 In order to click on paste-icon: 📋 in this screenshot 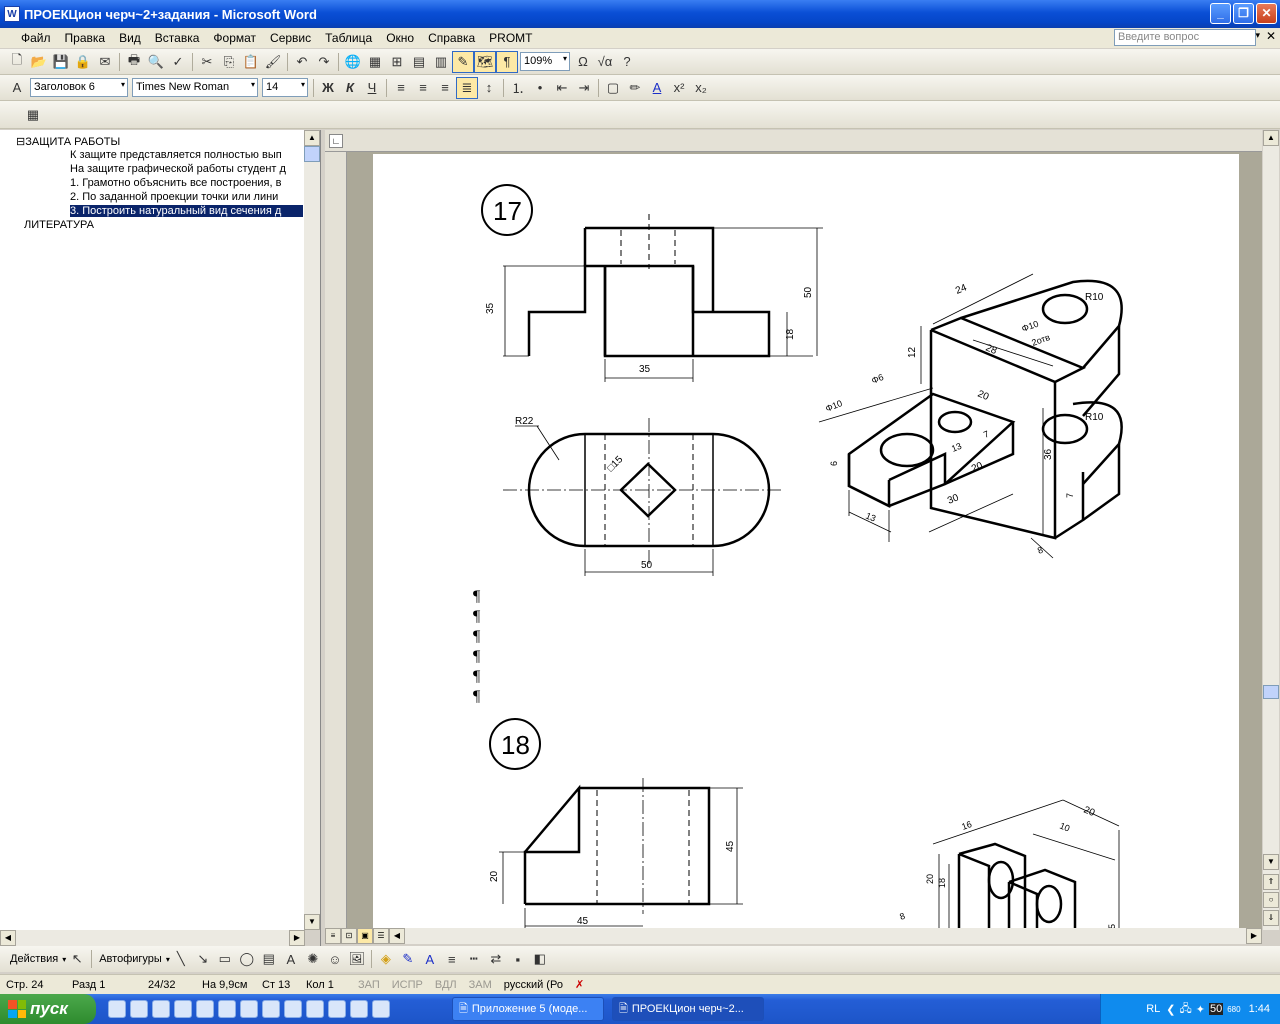, I will do `click(251, 62)`.